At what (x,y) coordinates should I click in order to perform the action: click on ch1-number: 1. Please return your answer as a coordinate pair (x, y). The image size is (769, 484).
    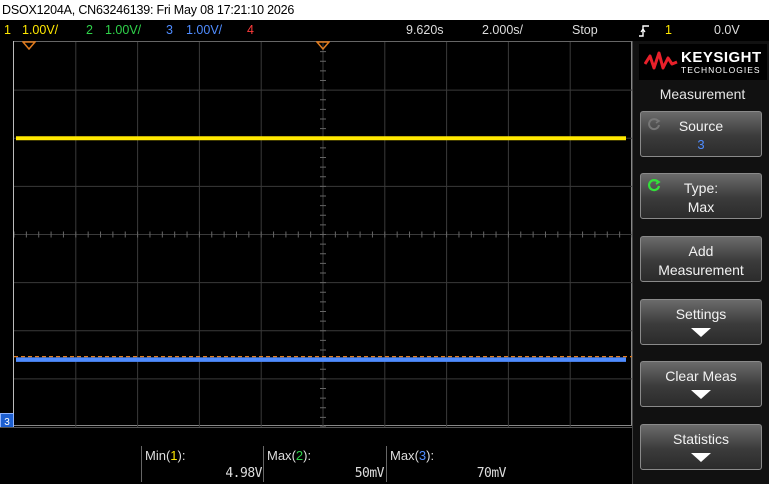
    Looking at the image, I should click on (7, 30).